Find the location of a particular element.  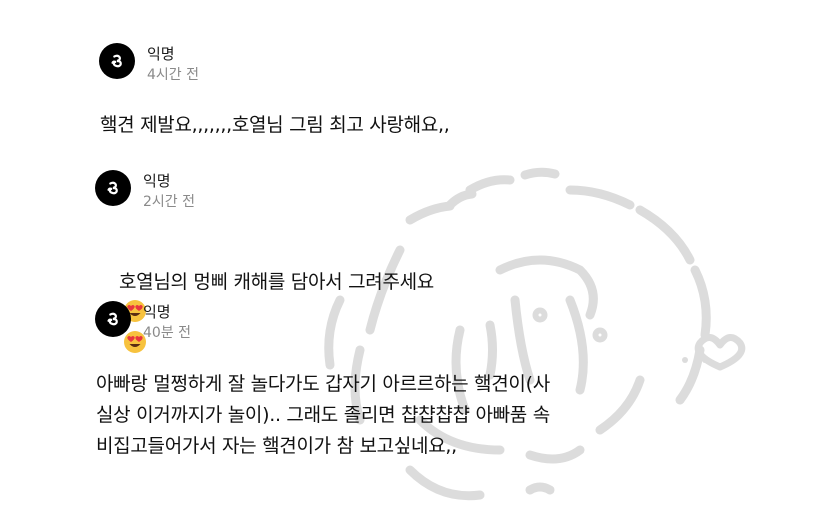

comment-text-line: 실상 이거까지가 놀이).. 그래도 졸리면 챱챱챱챱 아빠품 속 is located at coordinates (323, 415).